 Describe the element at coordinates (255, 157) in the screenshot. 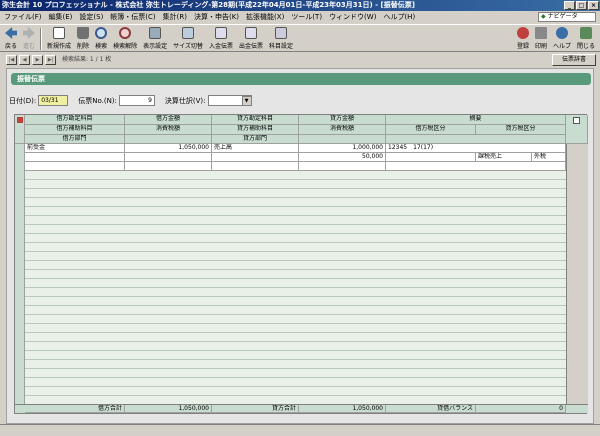

I see `entry-credit-sub` at that location.